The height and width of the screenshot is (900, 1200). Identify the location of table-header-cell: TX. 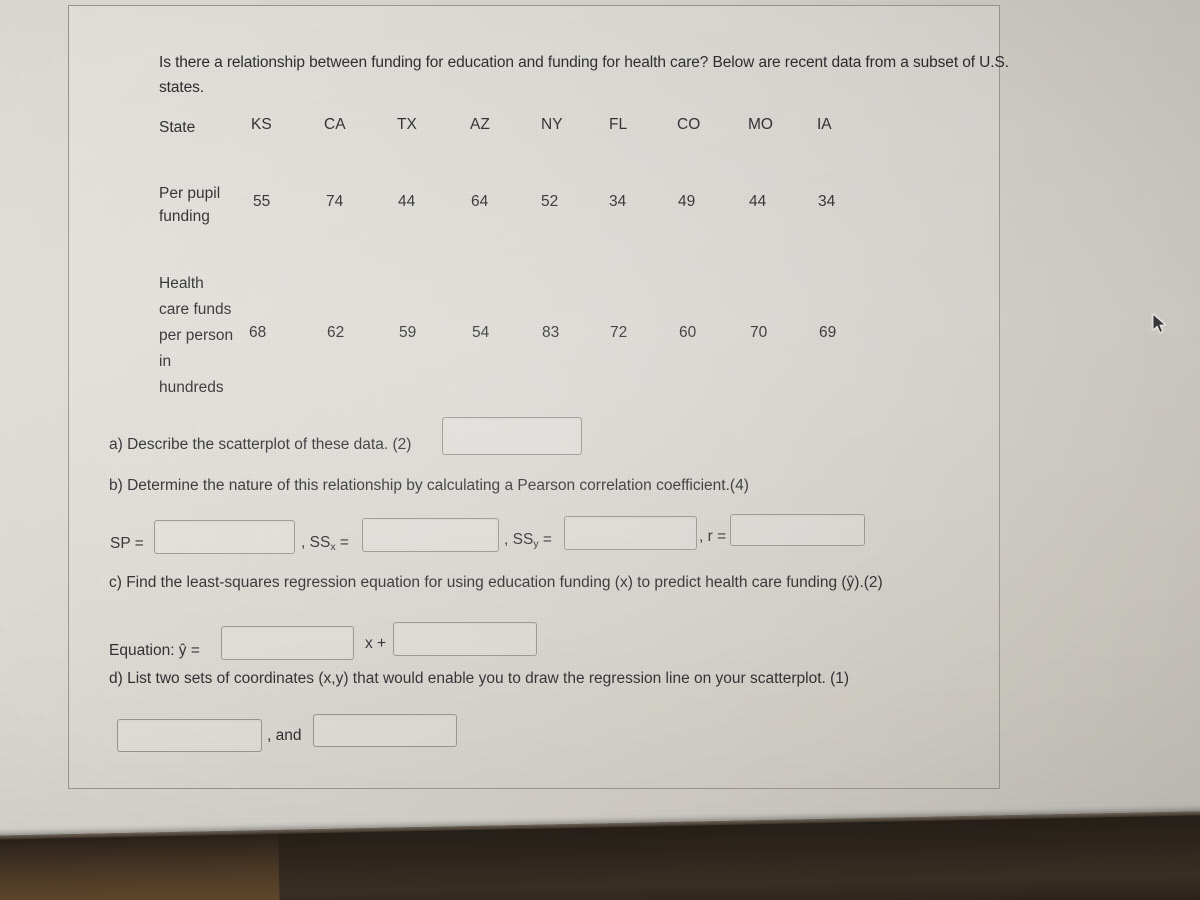
(407, 124).